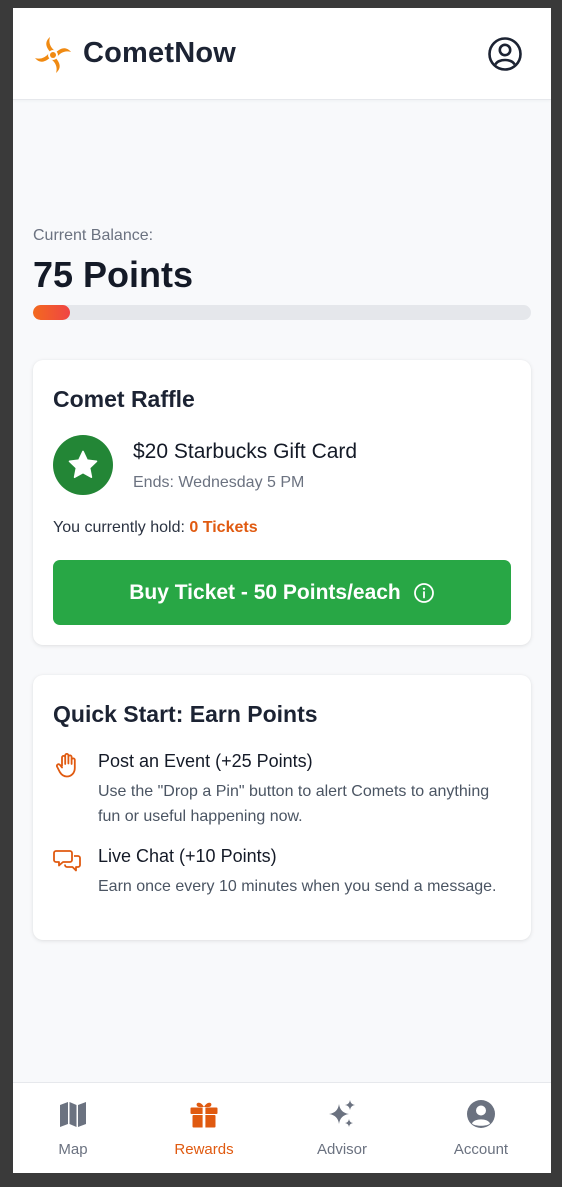 This screenshot has width=562, height=1187. I want to click on app-header: CometNow, so click(282, 54).